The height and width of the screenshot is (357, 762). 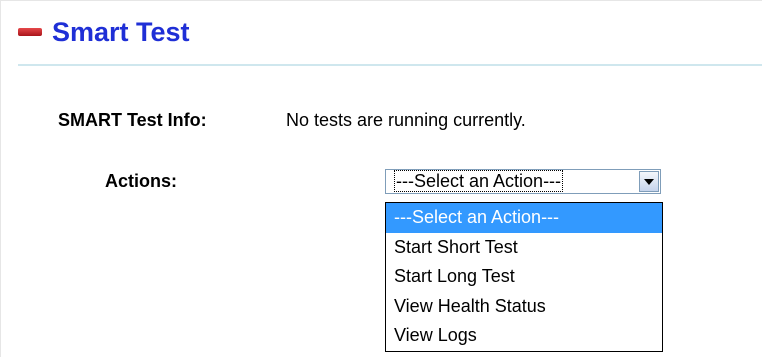 I want to click on actions-select-value: ---Select an Action---, so click(x=512, y=181).